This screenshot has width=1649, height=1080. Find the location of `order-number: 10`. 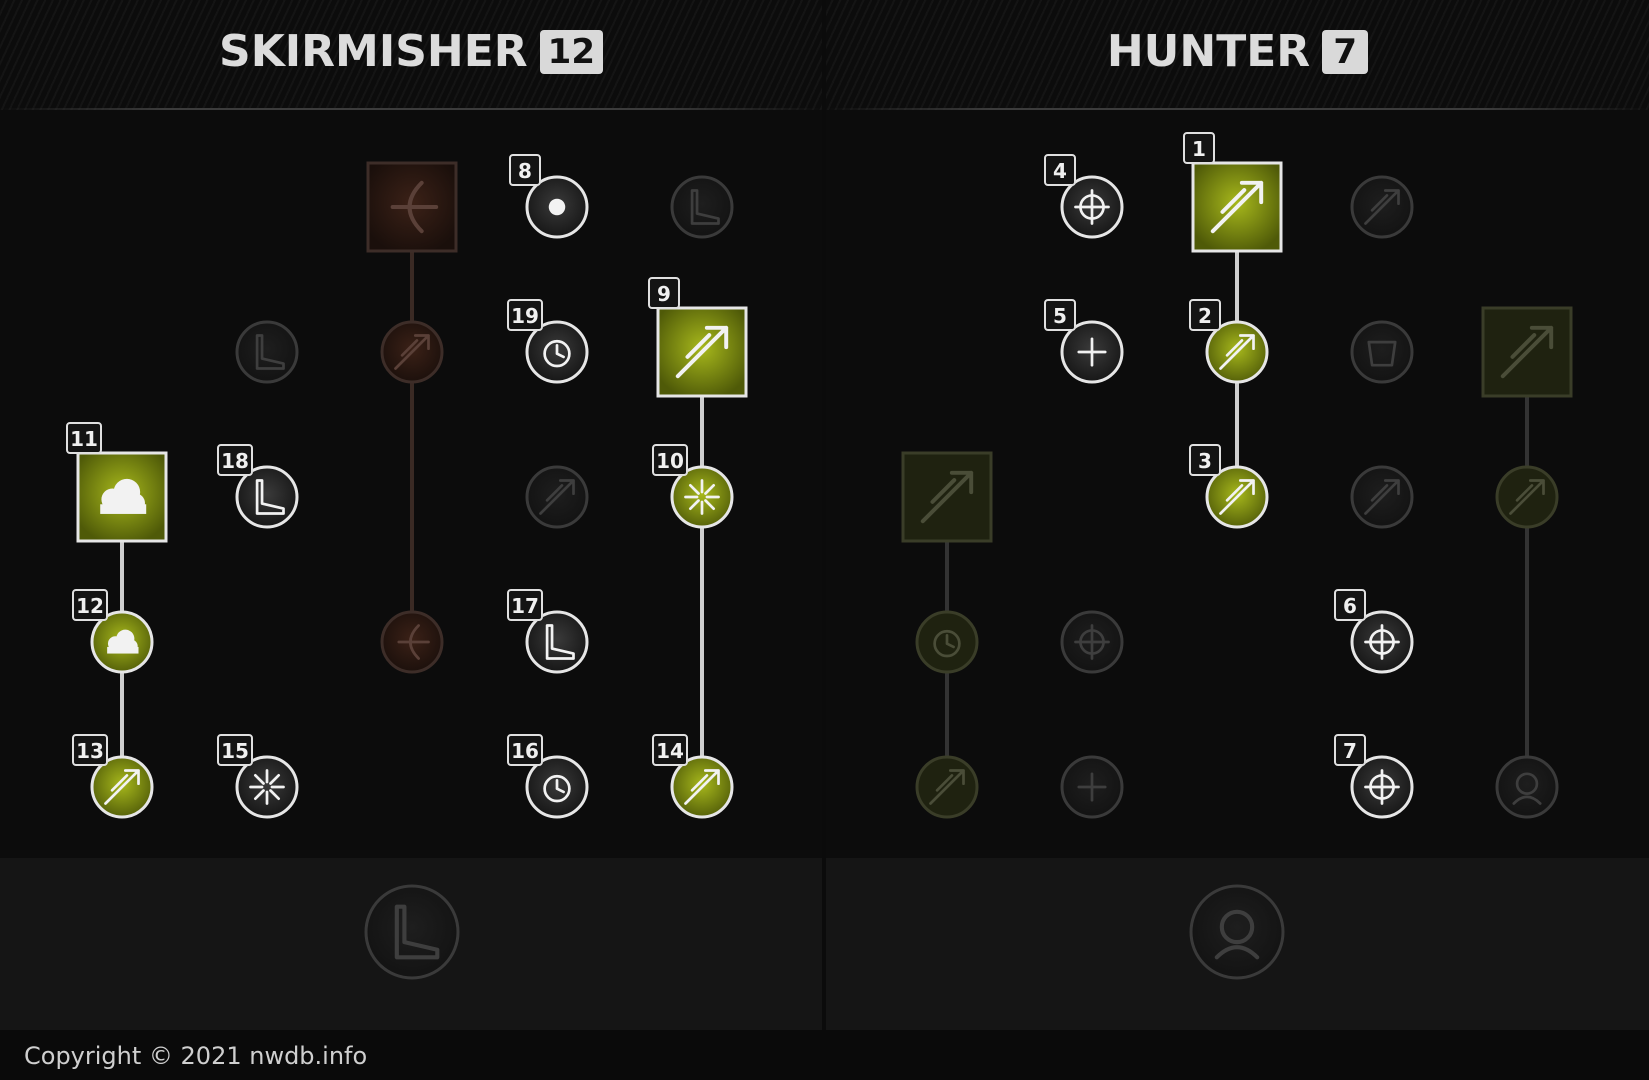

order-number: 10 is located at coordinates (670, 461).